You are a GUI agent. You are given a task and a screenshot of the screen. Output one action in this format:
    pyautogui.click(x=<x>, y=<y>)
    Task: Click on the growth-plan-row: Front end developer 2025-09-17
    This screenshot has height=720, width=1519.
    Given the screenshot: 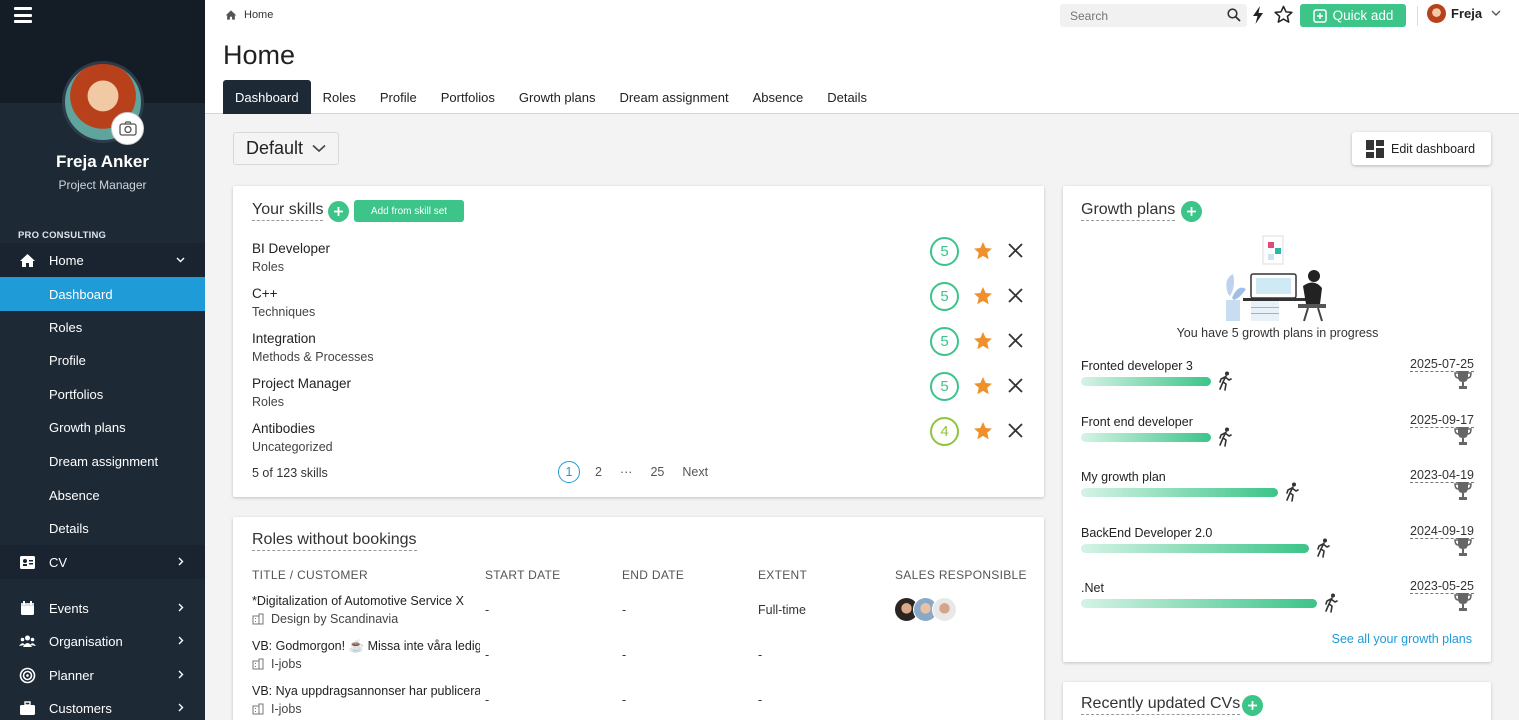 What is the action you would take?
    pyautogui.click(x=1277, y=439)
    